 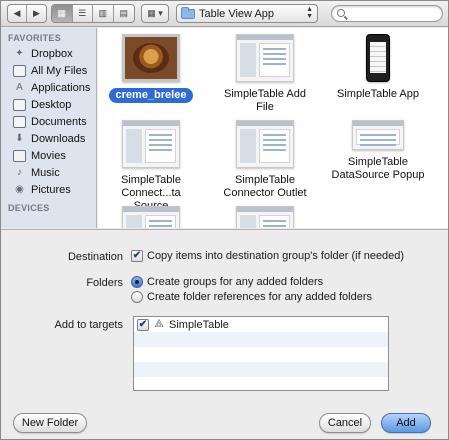 I want to click on sidebar-item-label: Applications, so click(x=61, y=87).